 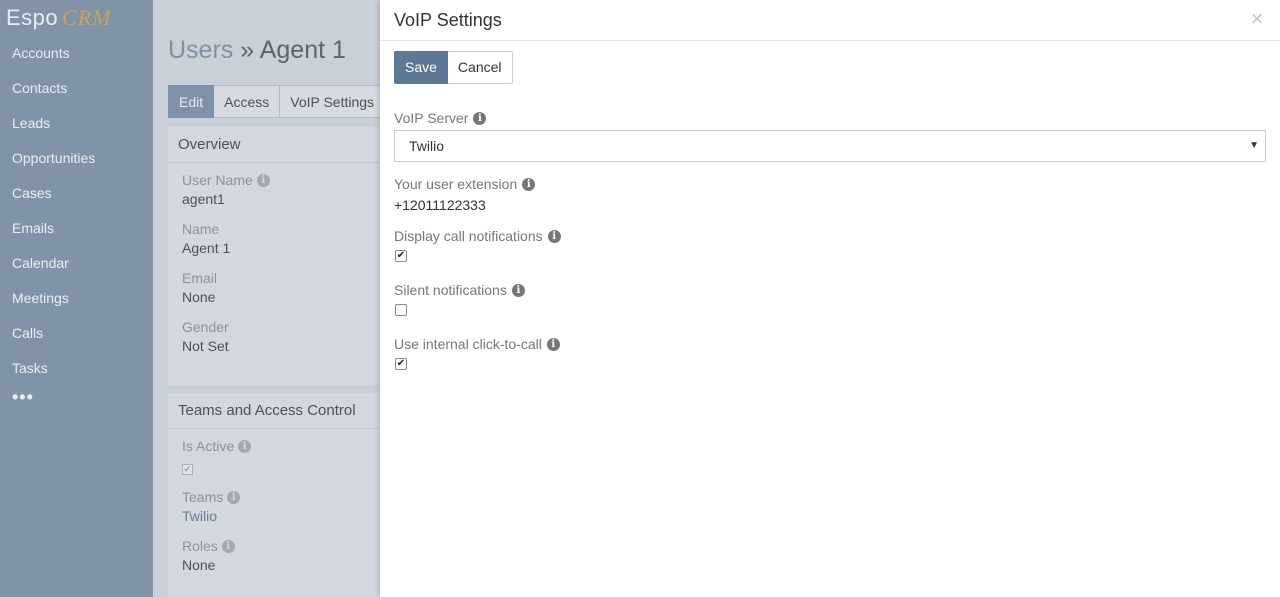 I want to click on display-notifications-label: Display call notifications i, so click(x=477, y=236).